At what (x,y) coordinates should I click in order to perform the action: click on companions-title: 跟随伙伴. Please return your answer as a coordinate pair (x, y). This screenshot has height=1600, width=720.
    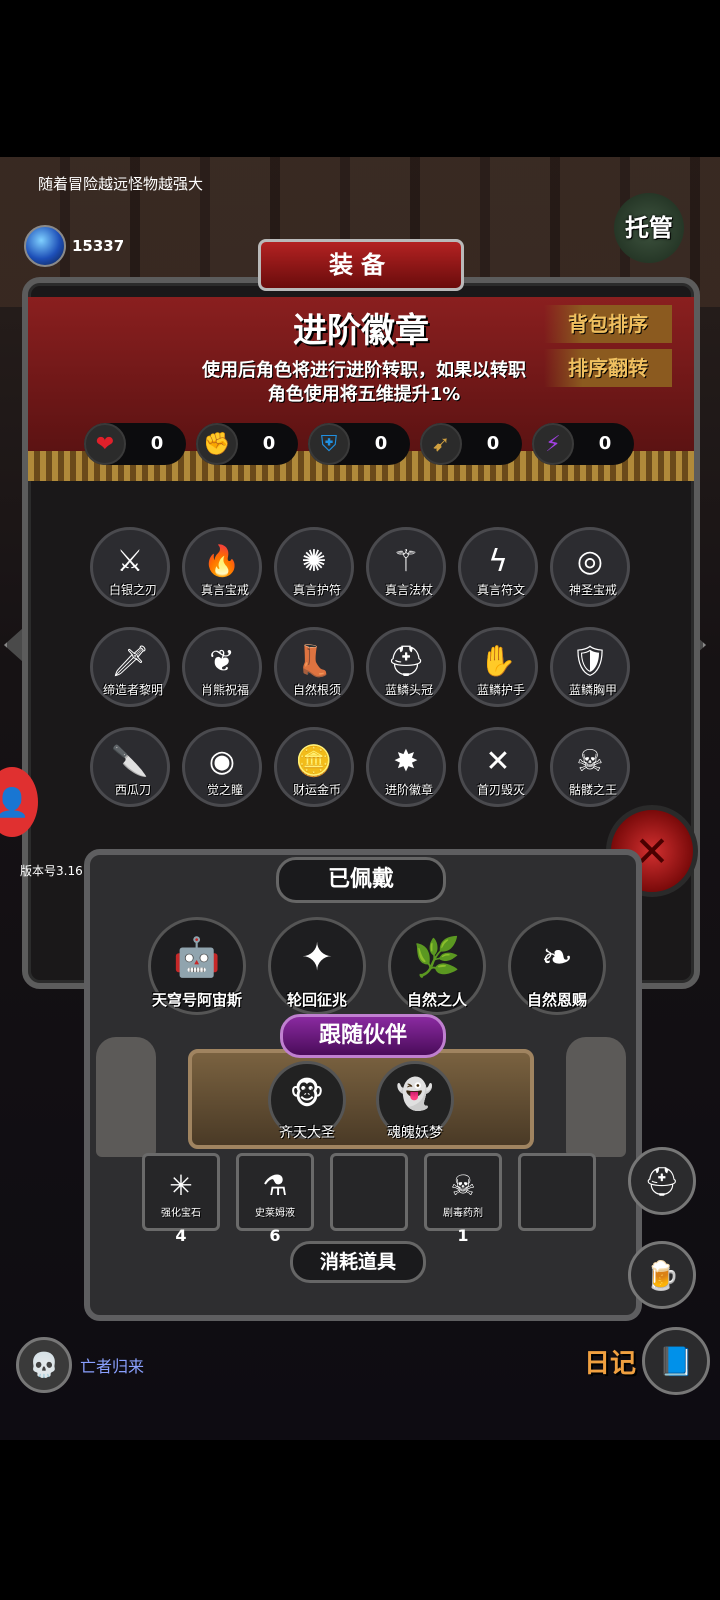
    Looking at the image, I should click on (363, 1036).